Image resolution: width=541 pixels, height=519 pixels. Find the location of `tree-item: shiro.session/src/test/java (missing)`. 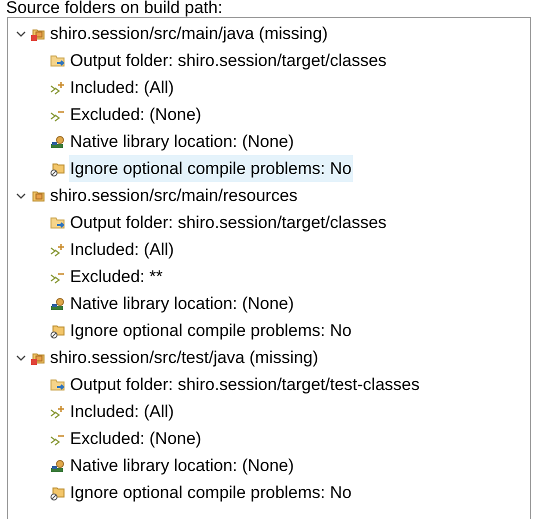

tree-item: shiro.session/src/test/java (missing) is located at coordinates (184, 357).